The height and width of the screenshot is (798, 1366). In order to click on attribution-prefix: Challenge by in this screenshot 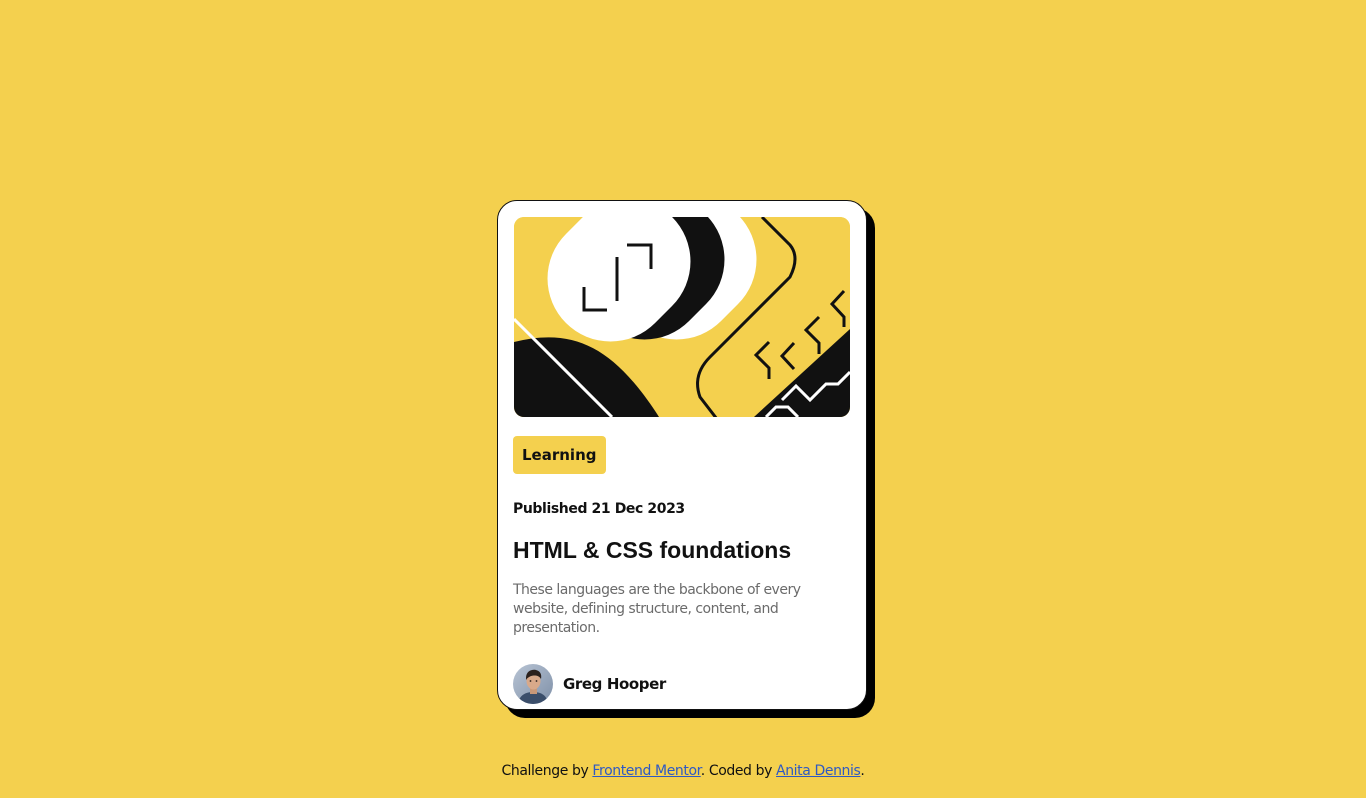, I will do `click(547, 771)`.